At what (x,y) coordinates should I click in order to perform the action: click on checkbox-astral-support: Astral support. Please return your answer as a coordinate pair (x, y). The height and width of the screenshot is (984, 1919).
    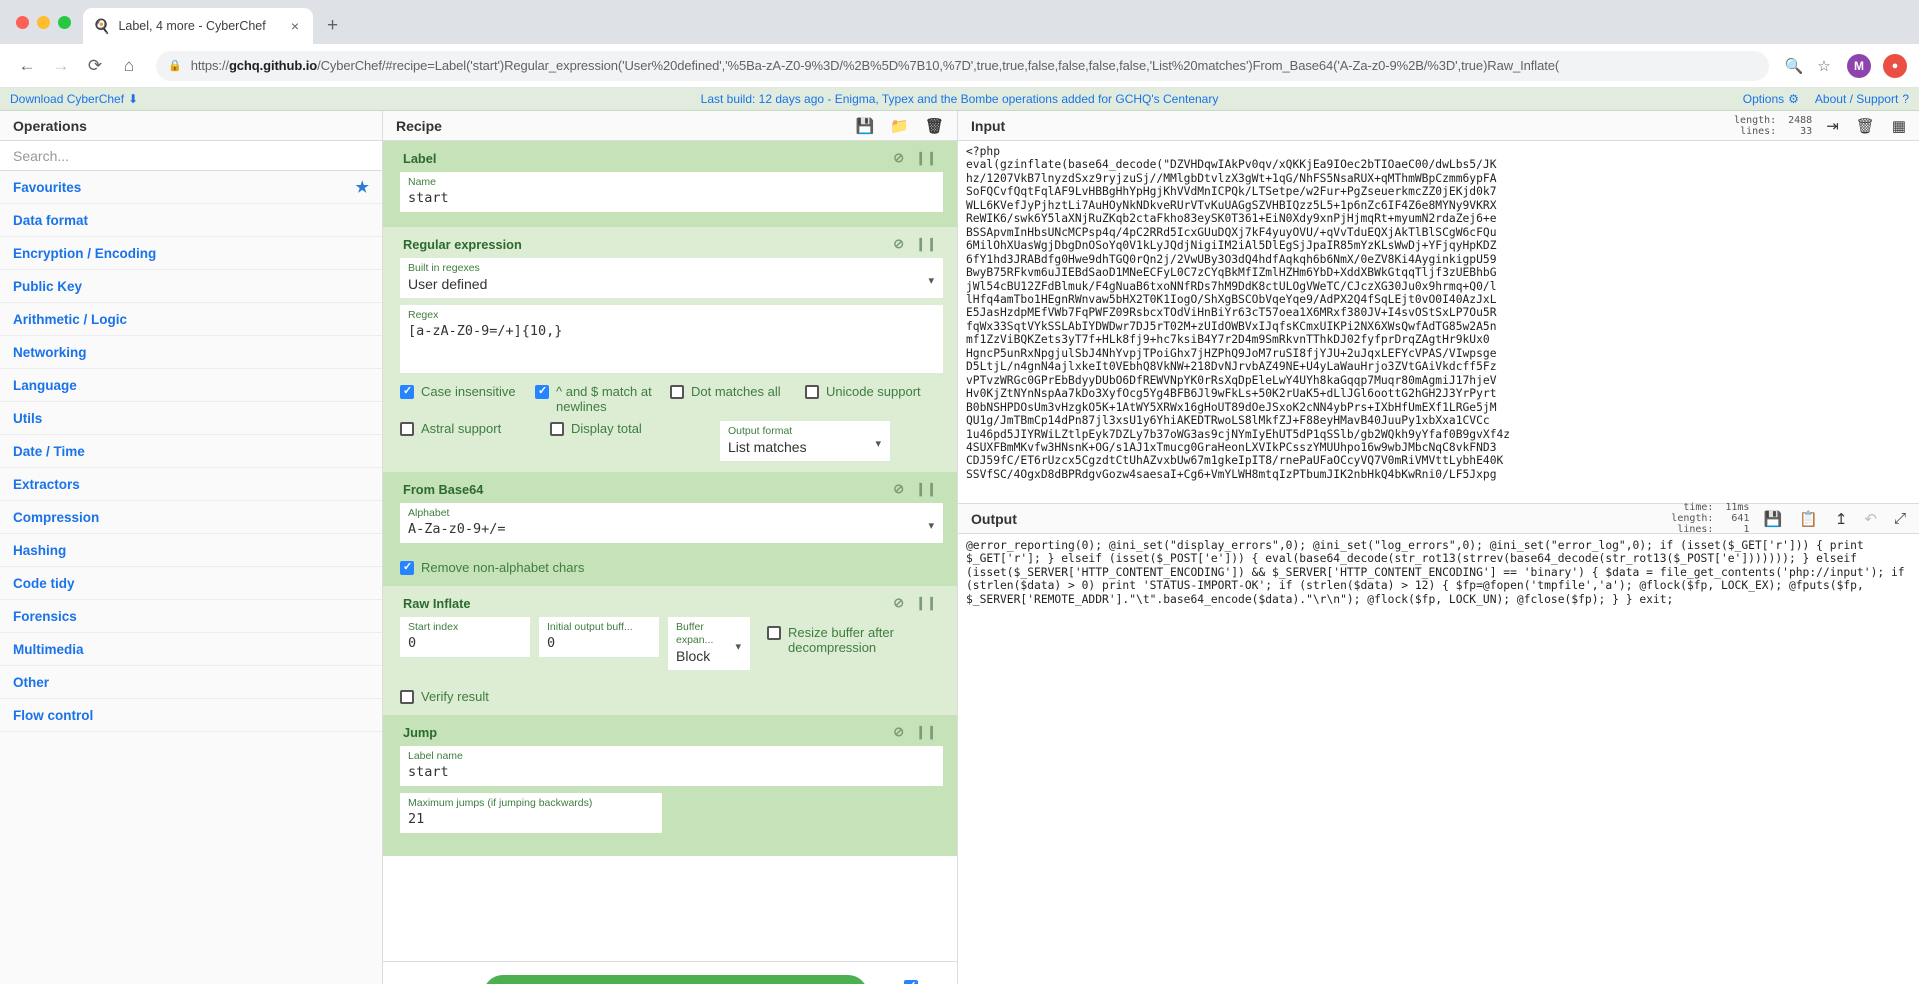
    Looking at the image, I should click on (475, 428).